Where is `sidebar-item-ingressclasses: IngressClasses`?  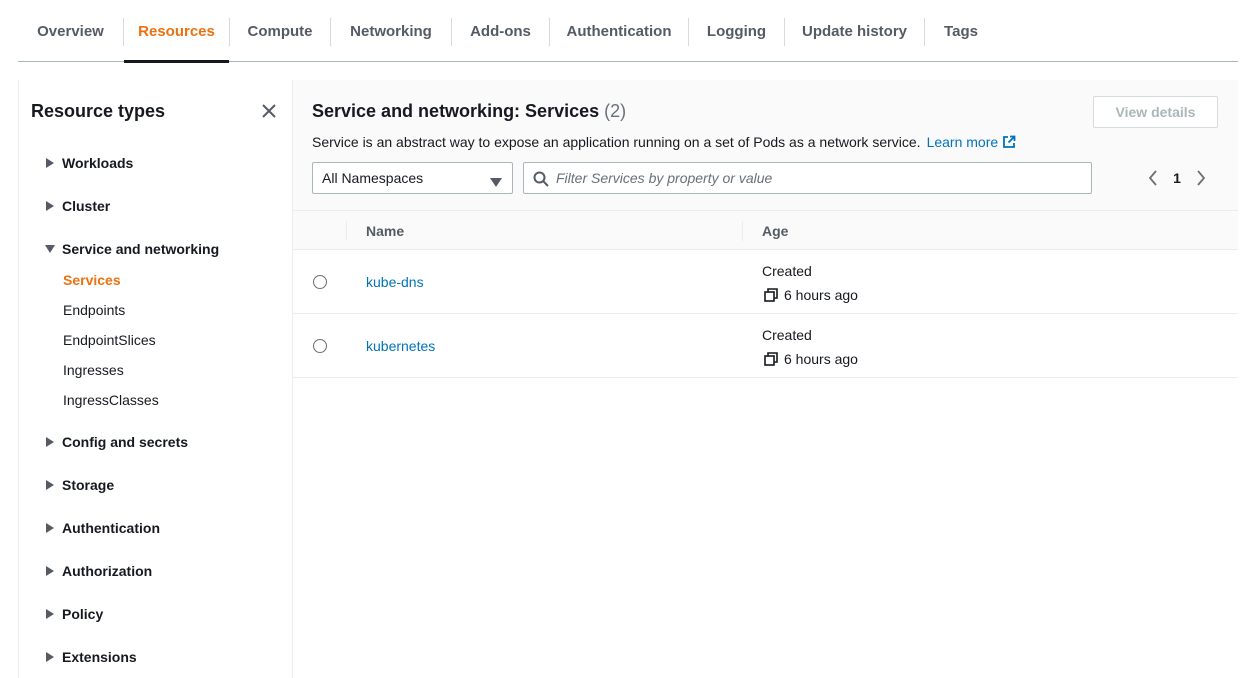
sidebar-item-ingressclasses: IngressClasses is located at coordinates (111, 400).